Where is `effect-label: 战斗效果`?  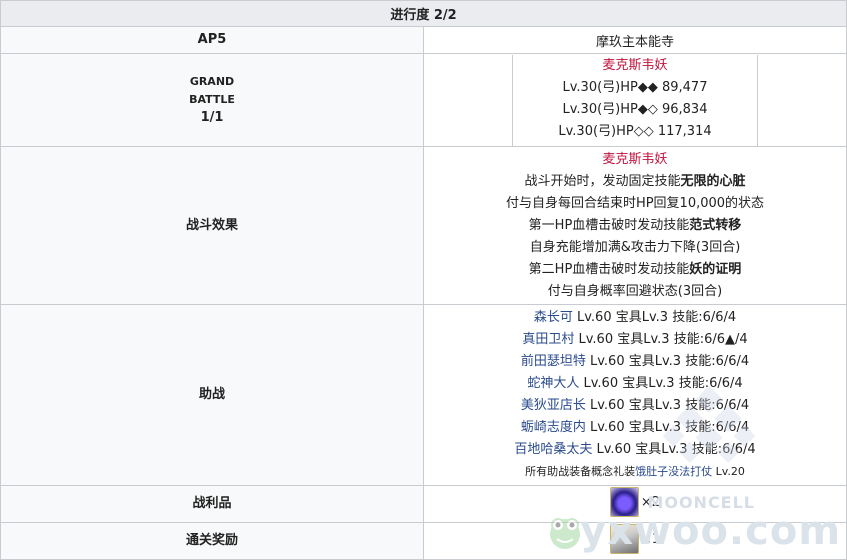 effect-label: 战斗效果 is located at coordinates (212, 225).